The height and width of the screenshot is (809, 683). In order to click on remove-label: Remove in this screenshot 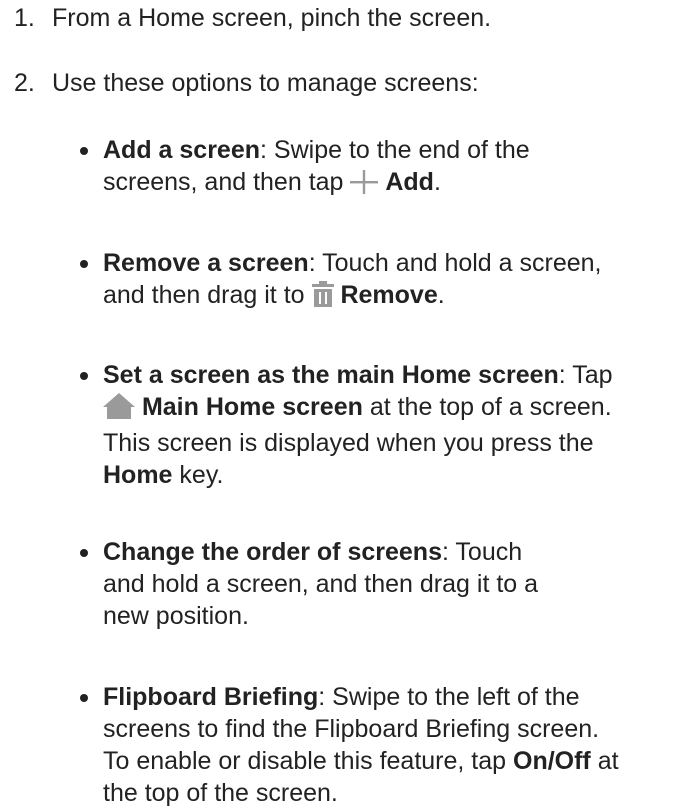, I will do `click(389, 295)`.